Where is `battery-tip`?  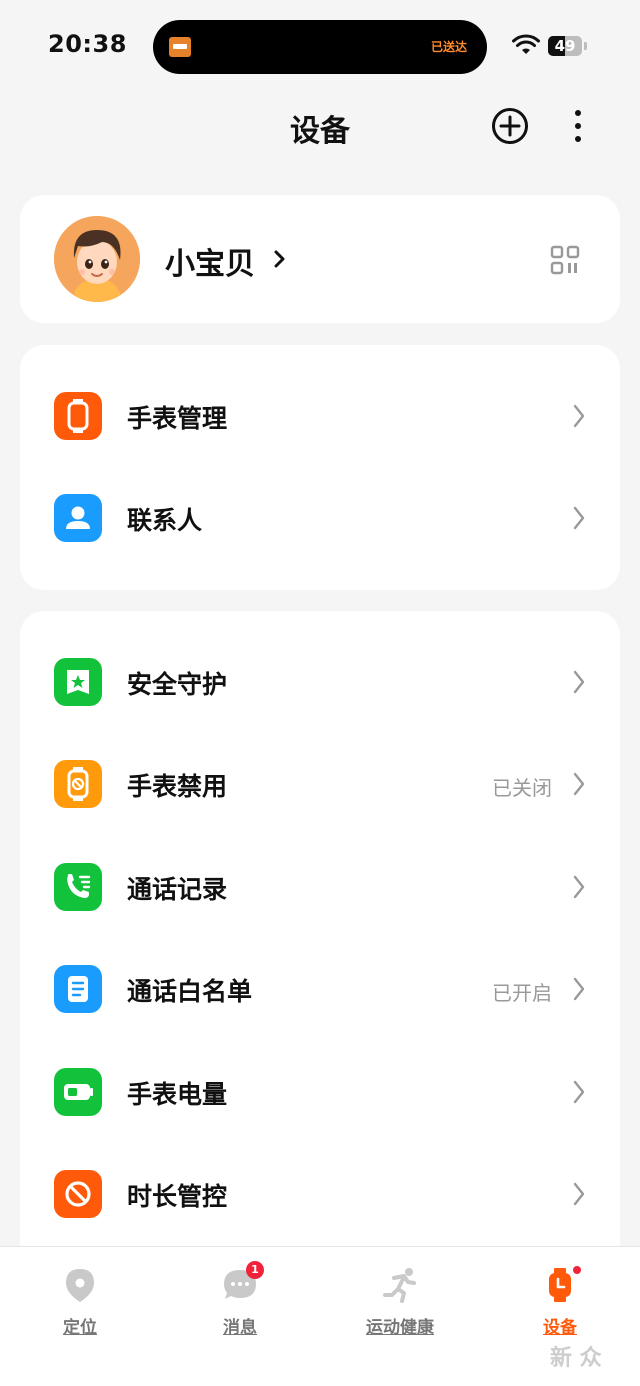
battery-tip is located at coordinates (585, 46).